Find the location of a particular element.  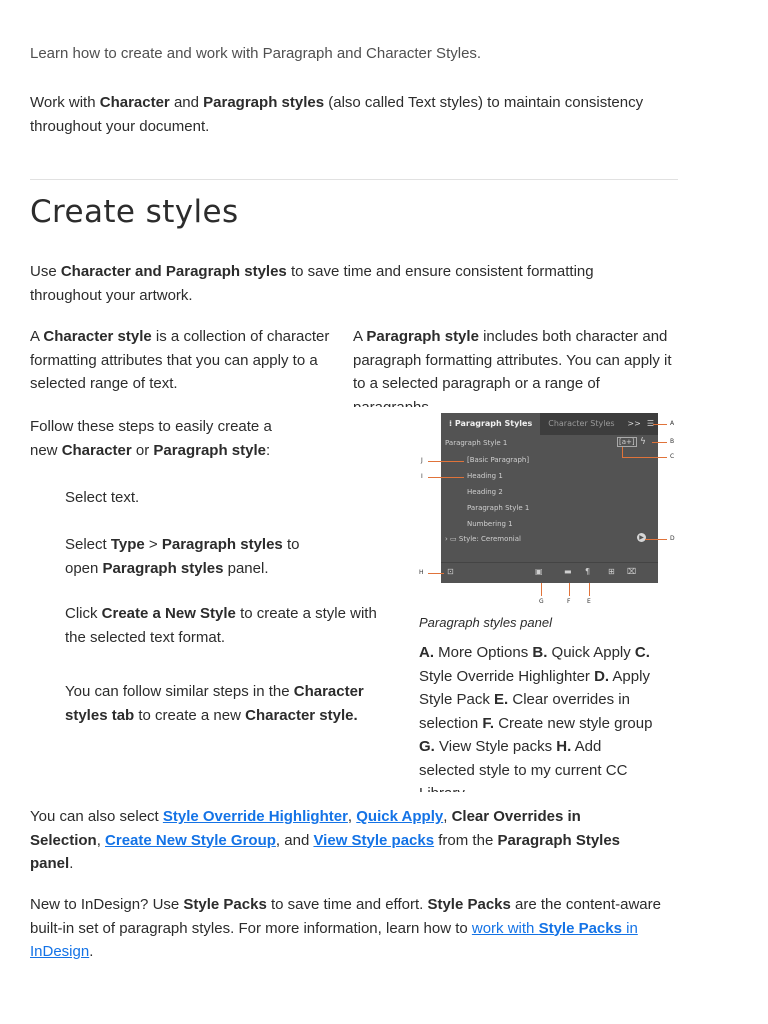

collapse-arrows: >> is located at coordinates (634, 423).